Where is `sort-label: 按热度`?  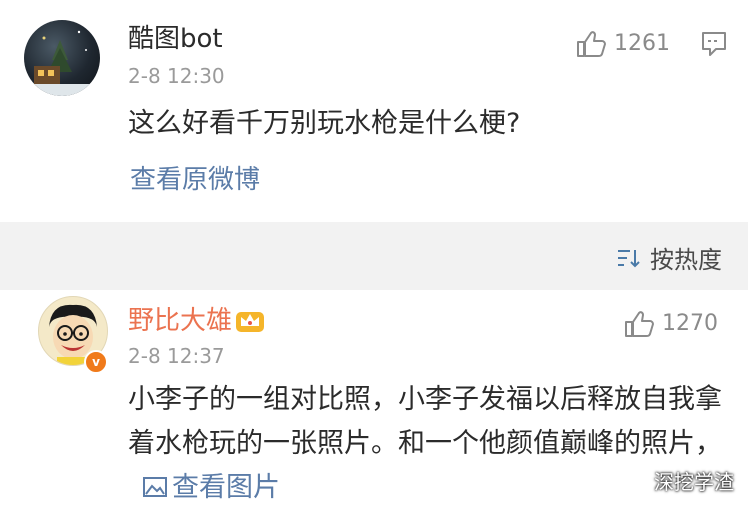 sort-label: 按热度 is located at coordinates (686, 260).